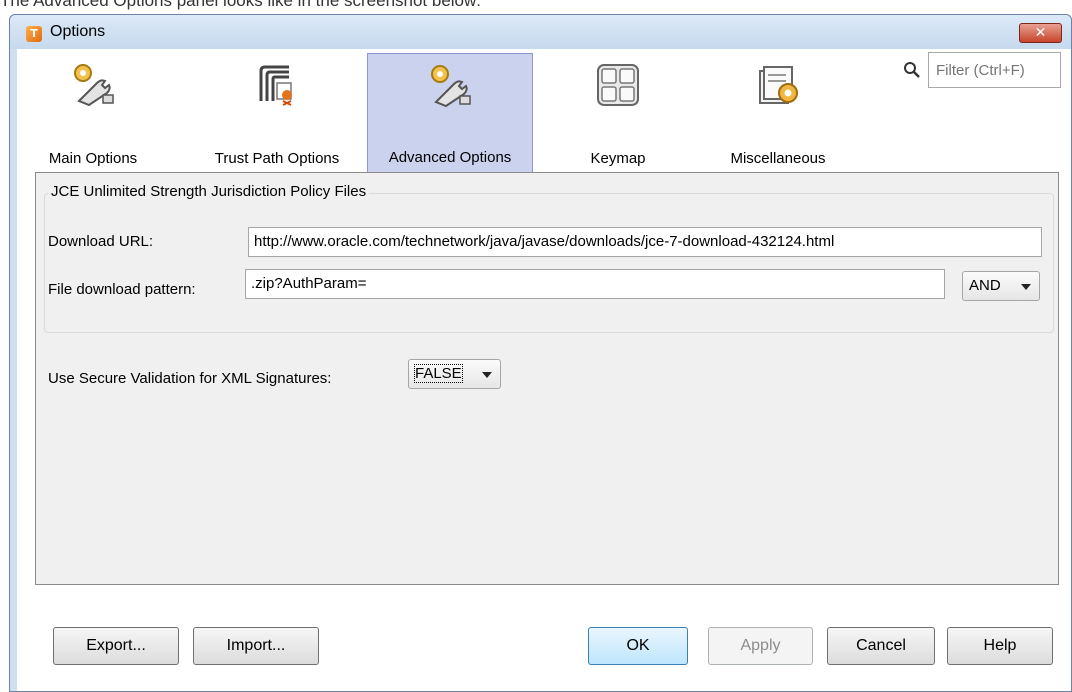 Image resolution: width=1072 pixels, height=692 pixels. What do you see at coordinates (122, 289) in the screenshot?
I see `pattern-label: File download pattern:` at bounding box center [122, 289].